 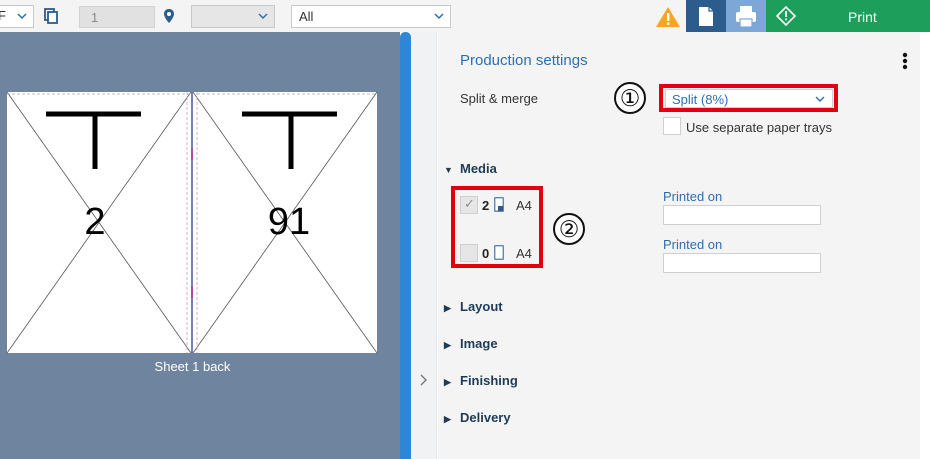 I want to click on section-media-label: Media, so click(x=478, y=168).